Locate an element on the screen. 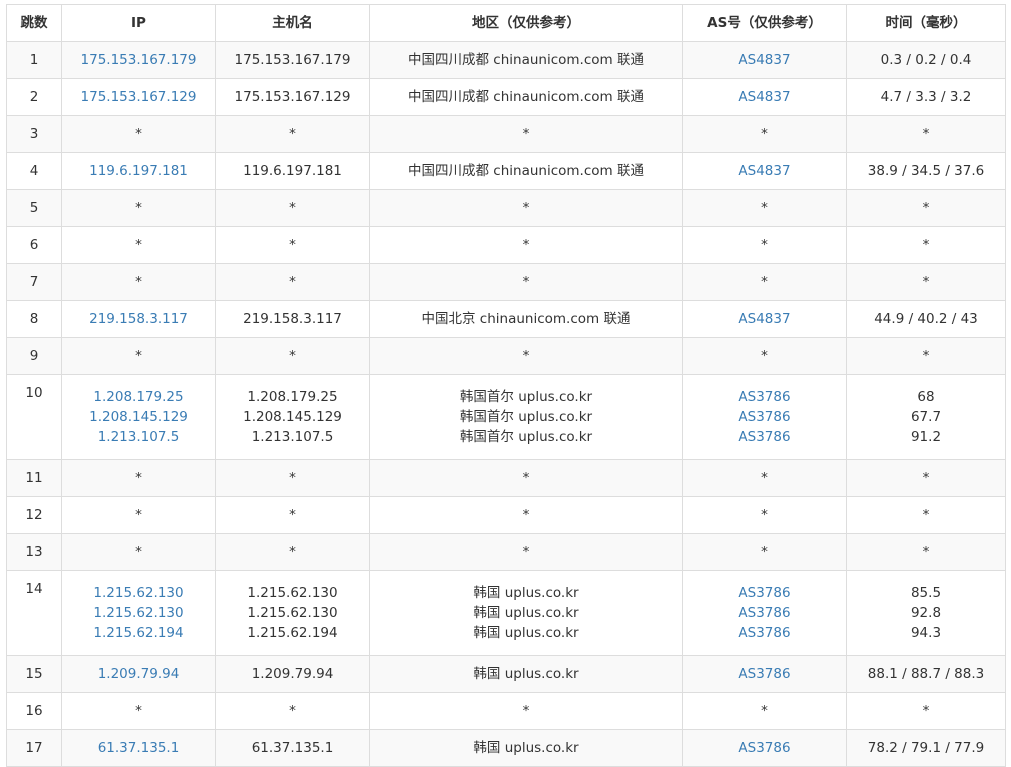 This screenshot has width=1011, height=767. ip-cell: 1.215.62.130 1.215.62.130 1.215.62.194 is located at coordinates (138, 613).